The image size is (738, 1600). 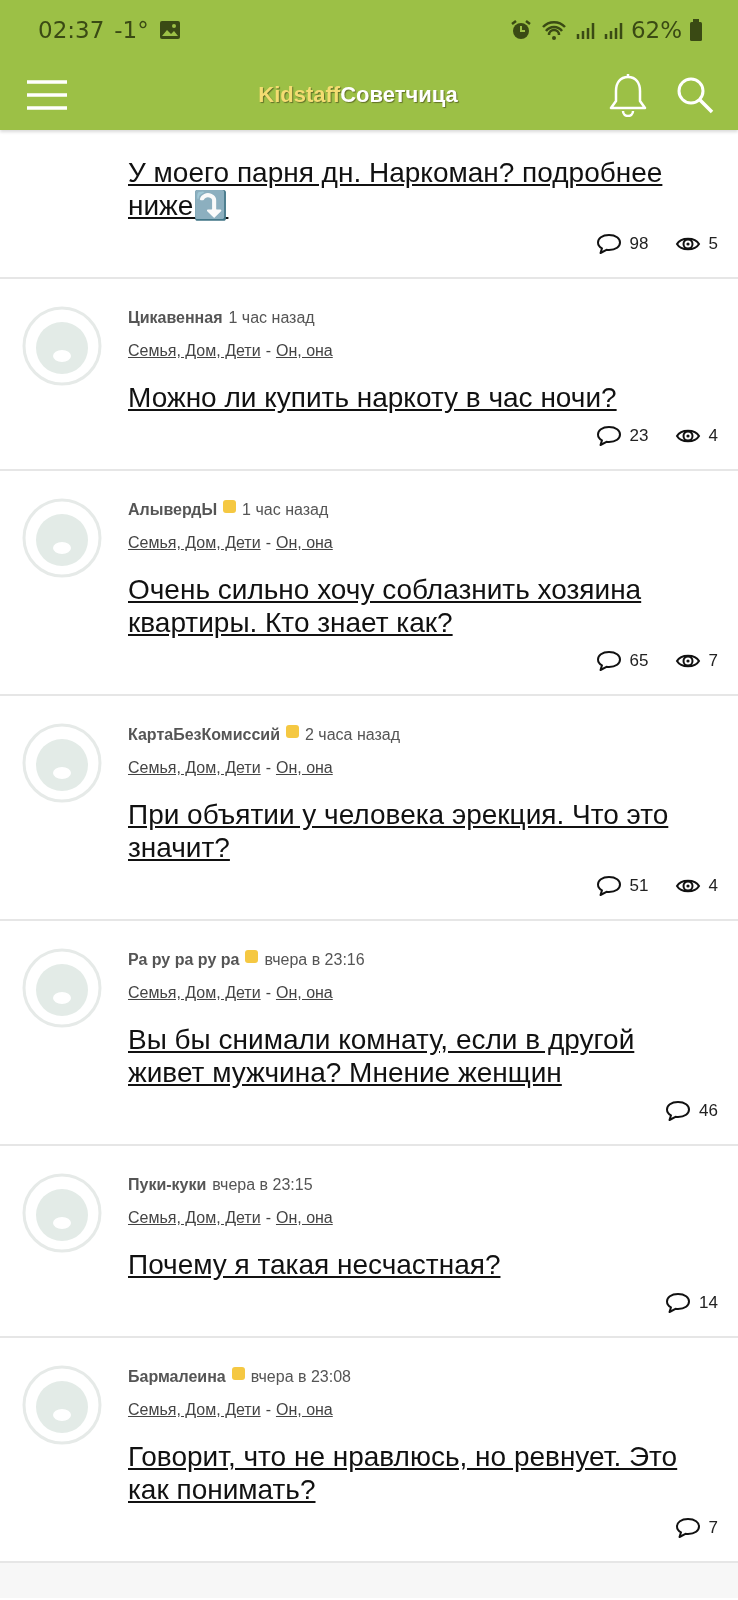 I want to click on post-title: Почему я такая несчастная?, so click(x=415, y=1264).